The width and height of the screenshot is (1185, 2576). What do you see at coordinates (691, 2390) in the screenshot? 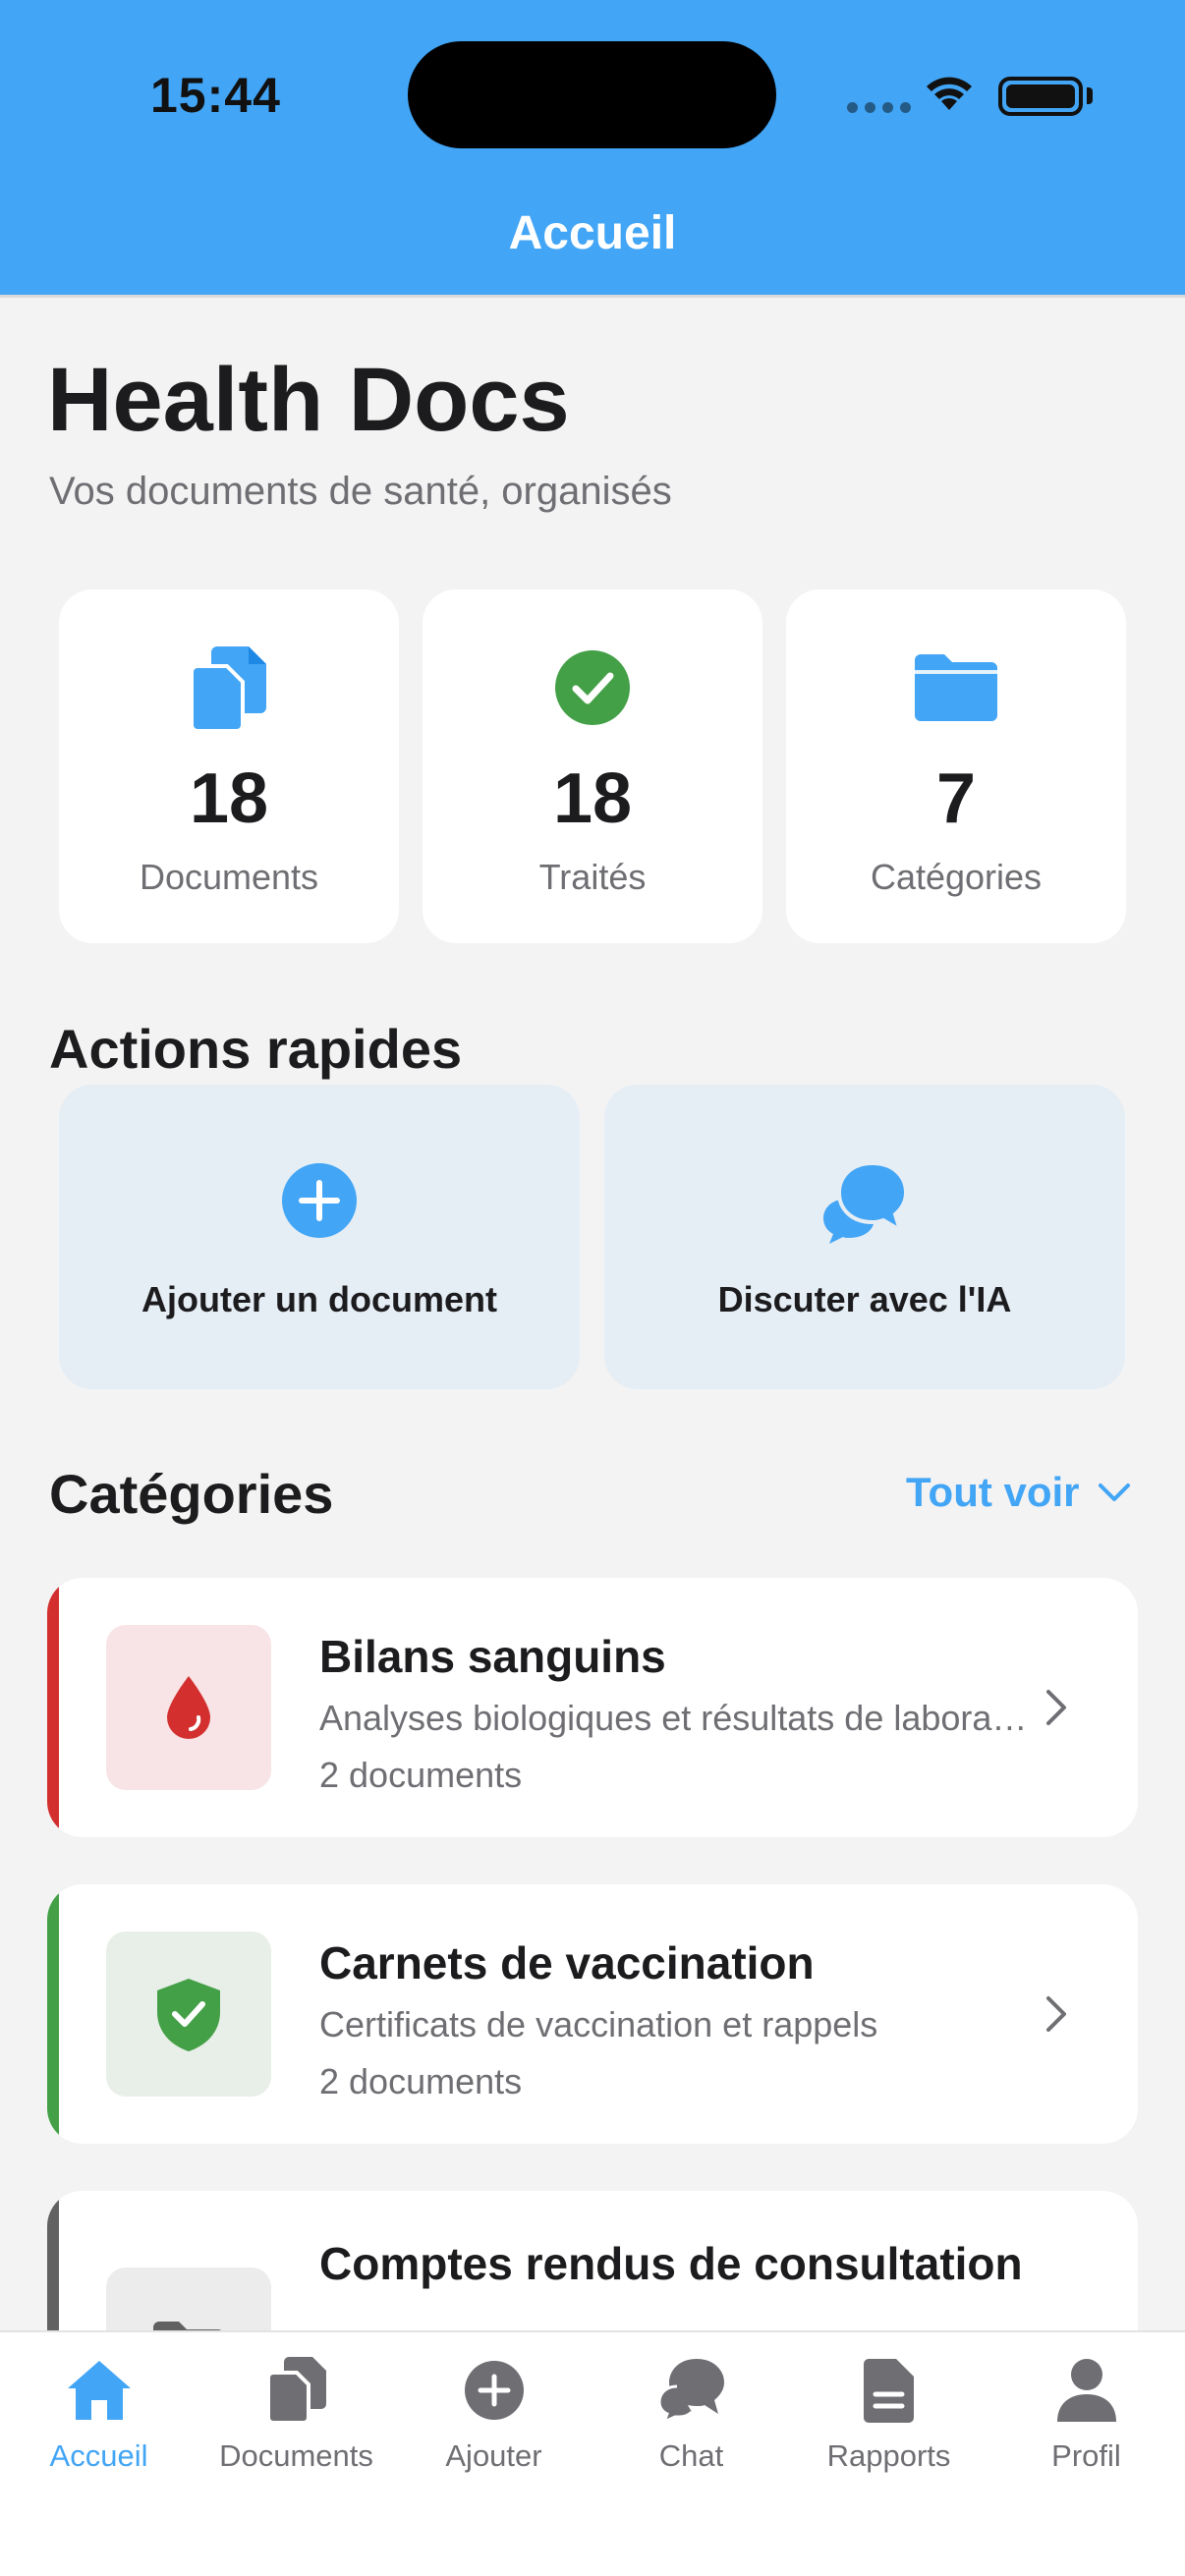
I see `chat-icon` at bounding box center [691, 2390].